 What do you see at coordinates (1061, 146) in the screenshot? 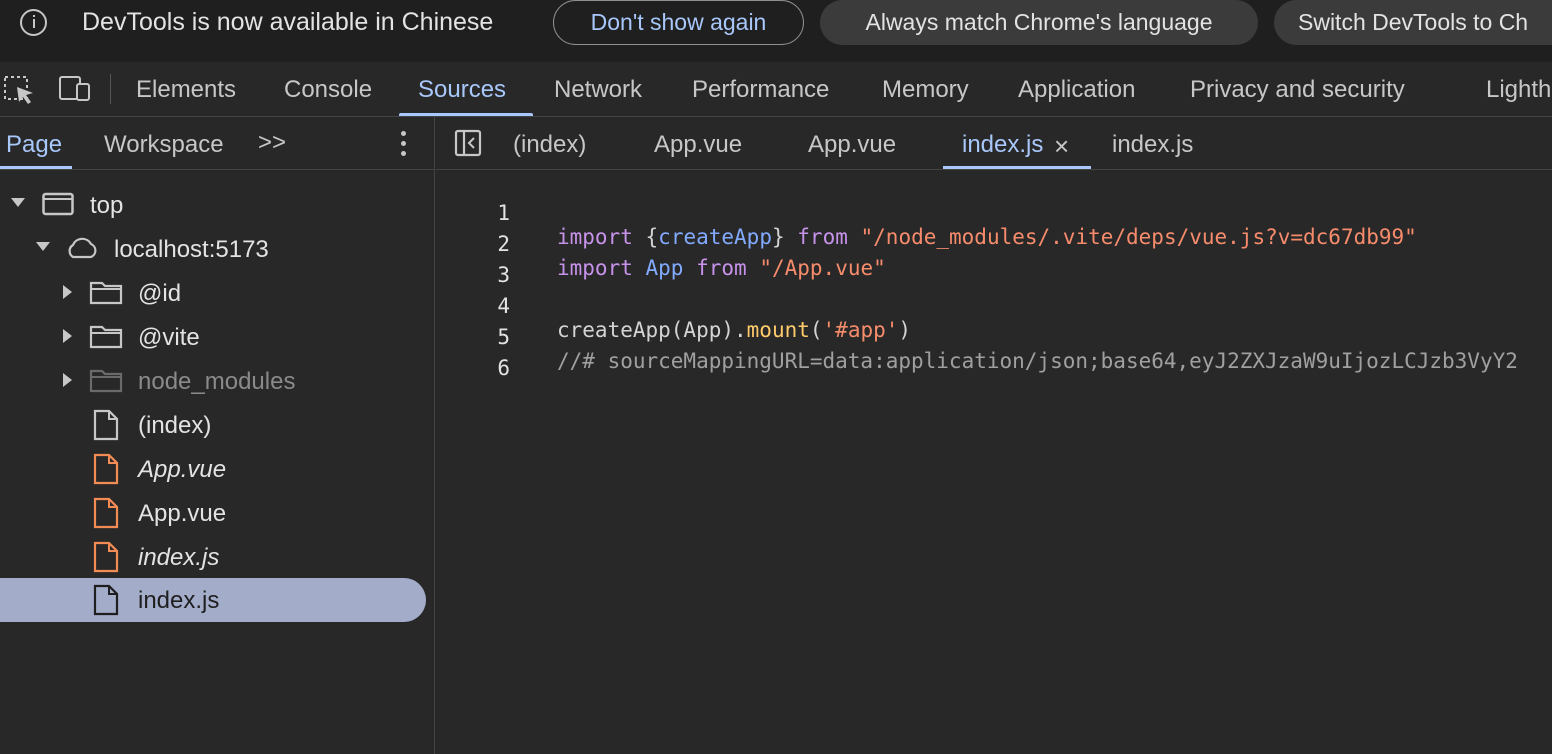
I see `close-tab-icon: ×` at bounding box center [1061, 146].